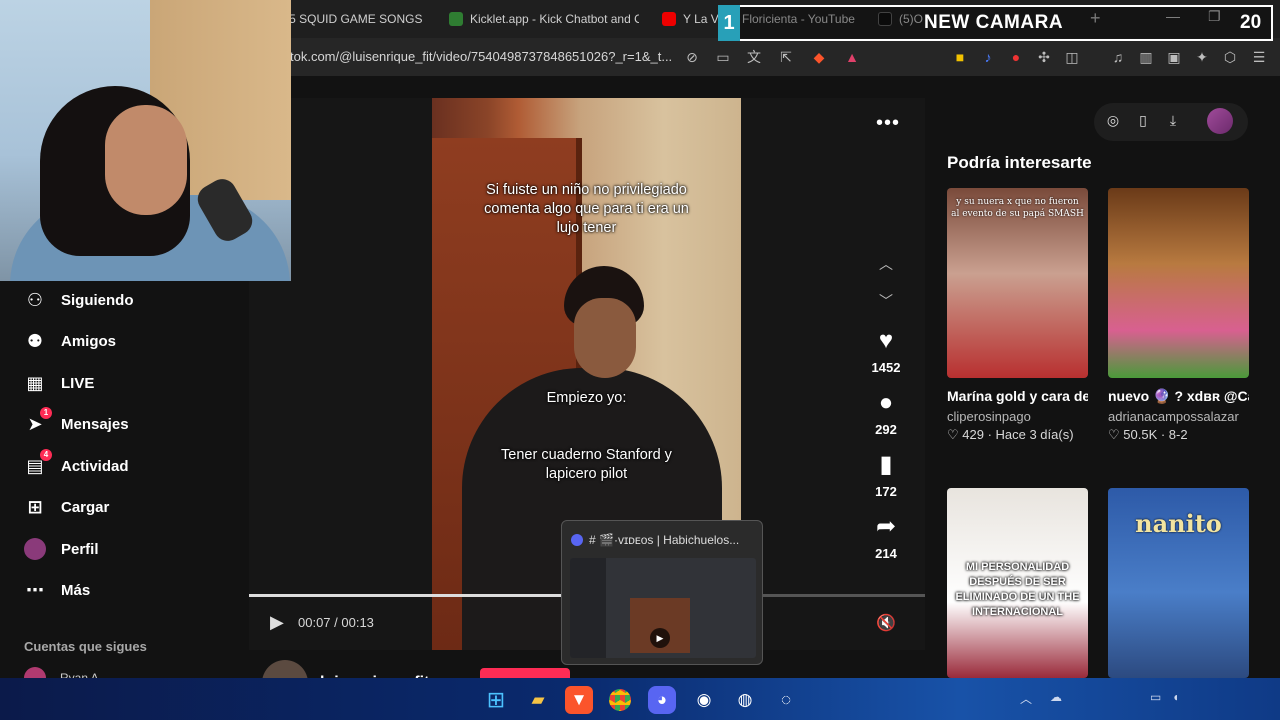 Image resolution: width=1280 pixels, height=720 pixels. What do you see at coordinates (146, 160) in the screenshot?
I see `webcam-person-face` at bounding box center [146, 160].